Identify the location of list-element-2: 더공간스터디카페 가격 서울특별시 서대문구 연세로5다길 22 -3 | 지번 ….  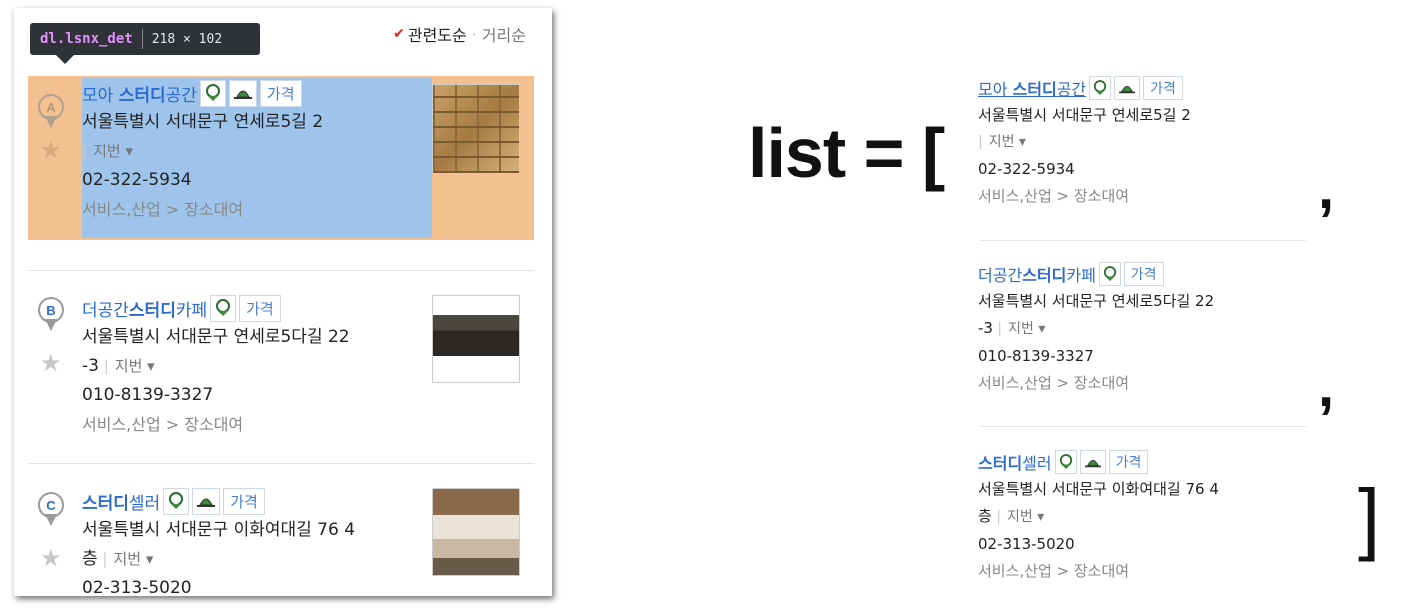
(1143, 328).